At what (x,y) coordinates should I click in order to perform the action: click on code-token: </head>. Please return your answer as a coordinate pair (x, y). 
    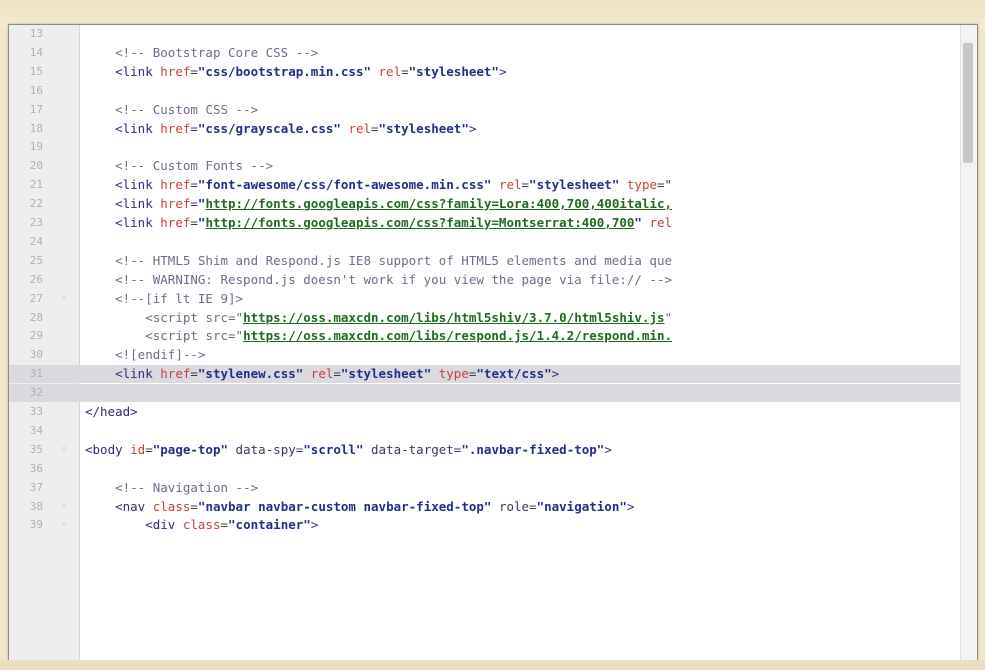
    Looking at the image, I should click on (111, 411).